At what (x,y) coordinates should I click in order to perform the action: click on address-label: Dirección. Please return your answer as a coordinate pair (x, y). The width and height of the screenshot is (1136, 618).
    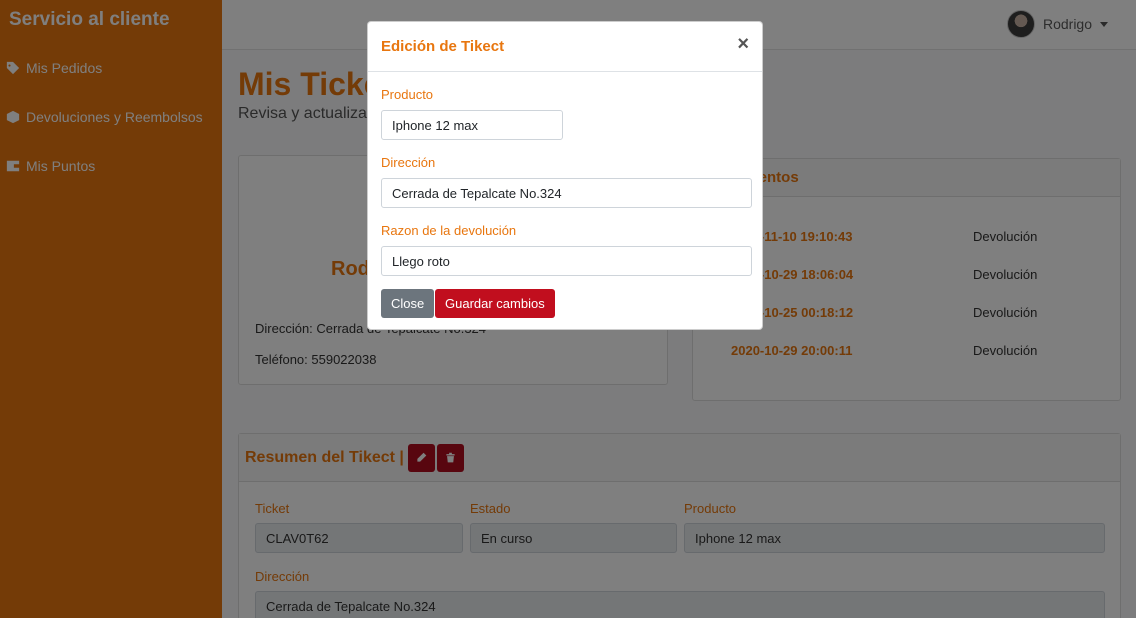
    Looking at the image, I should click on (408, 162).